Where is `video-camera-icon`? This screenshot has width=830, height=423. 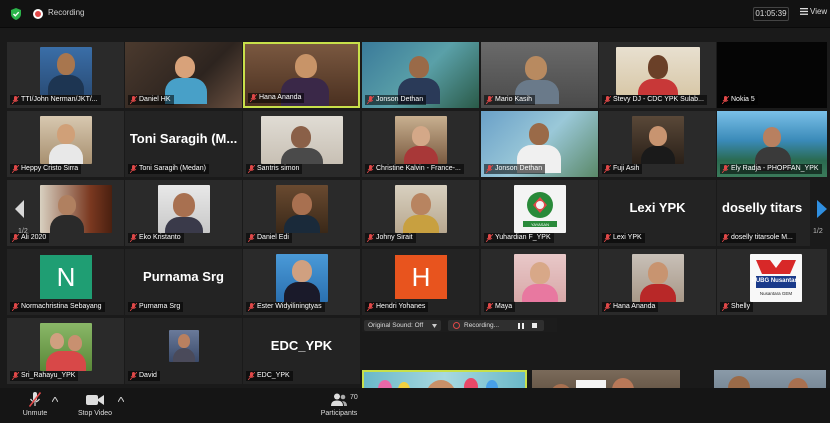
video-camera-icon is located at coordinates (95, 400).